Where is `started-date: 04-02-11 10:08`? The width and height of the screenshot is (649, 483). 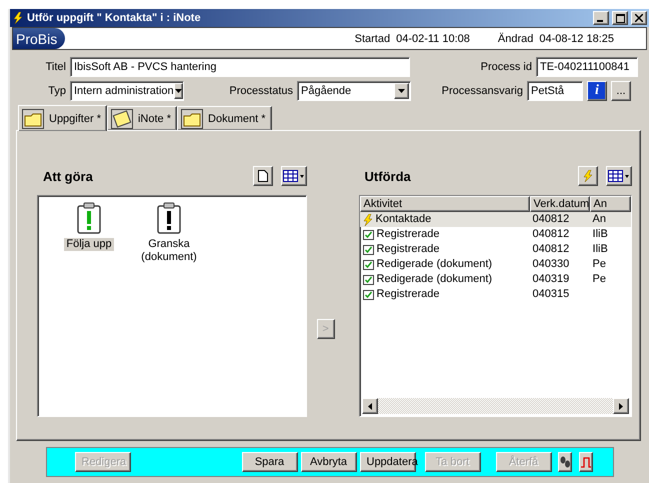
started-date: 04-02-11 10:08 is located at coordinates (433, 38).